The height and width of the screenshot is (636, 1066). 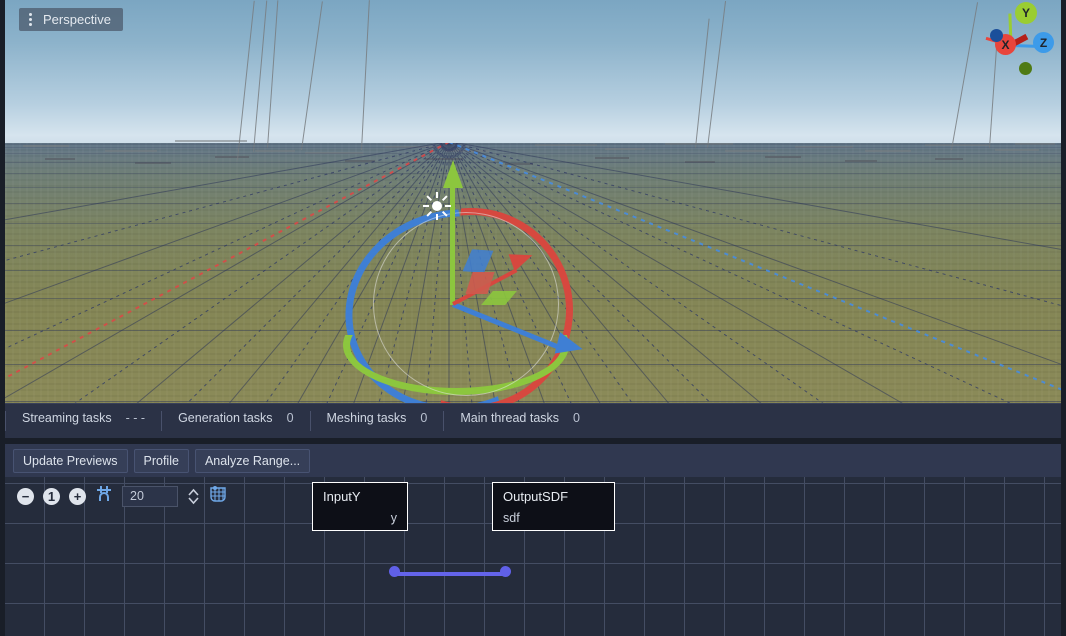 I want to click on grid-size-stepper, so click(x=193, y=496).